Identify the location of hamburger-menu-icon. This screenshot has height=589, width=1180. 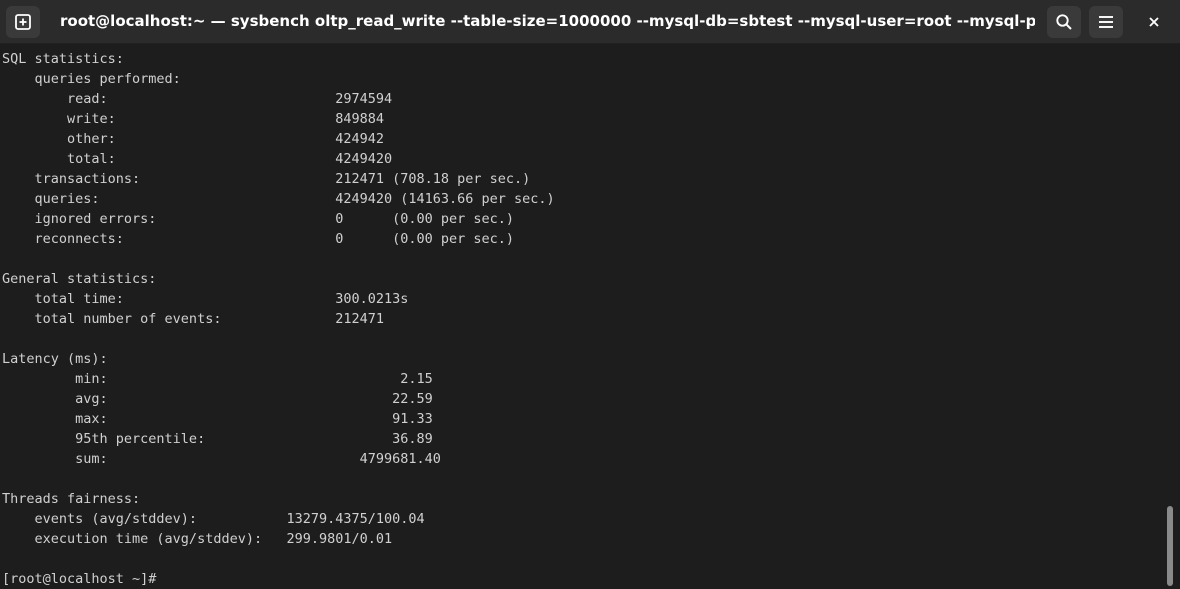
(1106, 22).